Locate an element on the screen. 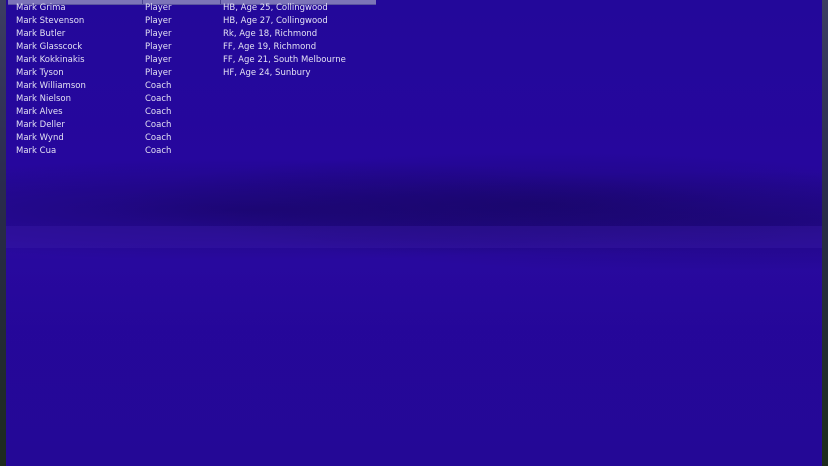 This screenshot has width=828, height=466. list-item: Mark Wynd Coach is located at coordinates (196, 138).